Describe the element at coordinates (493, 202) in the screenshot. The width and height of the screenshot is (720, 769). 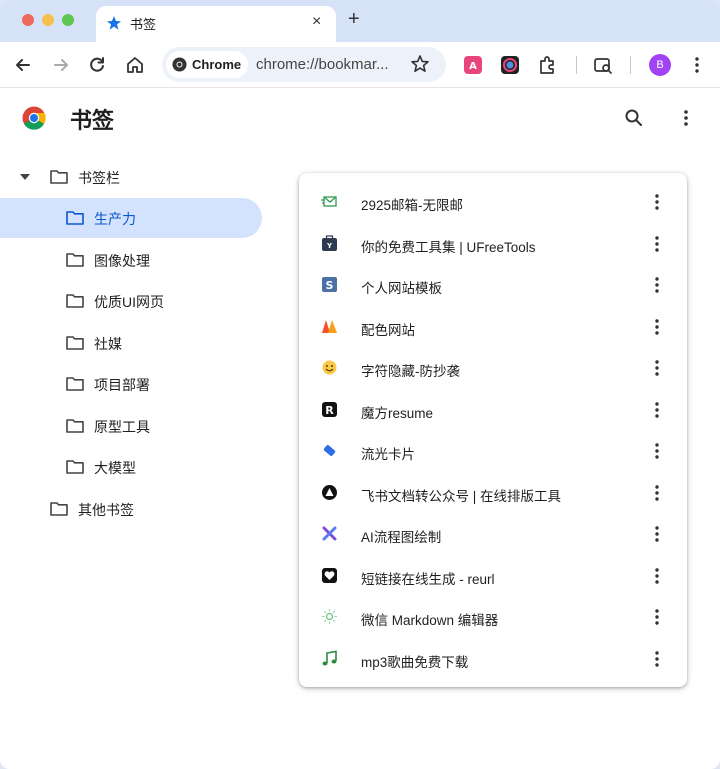
I see `bookmark-item: 2925邮箱-无限邮` at that location.